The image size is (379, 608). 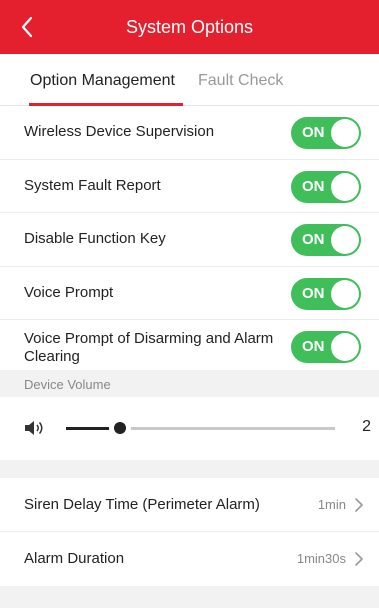 I want to click on app-header: System Options, so click(x=189, y=27).